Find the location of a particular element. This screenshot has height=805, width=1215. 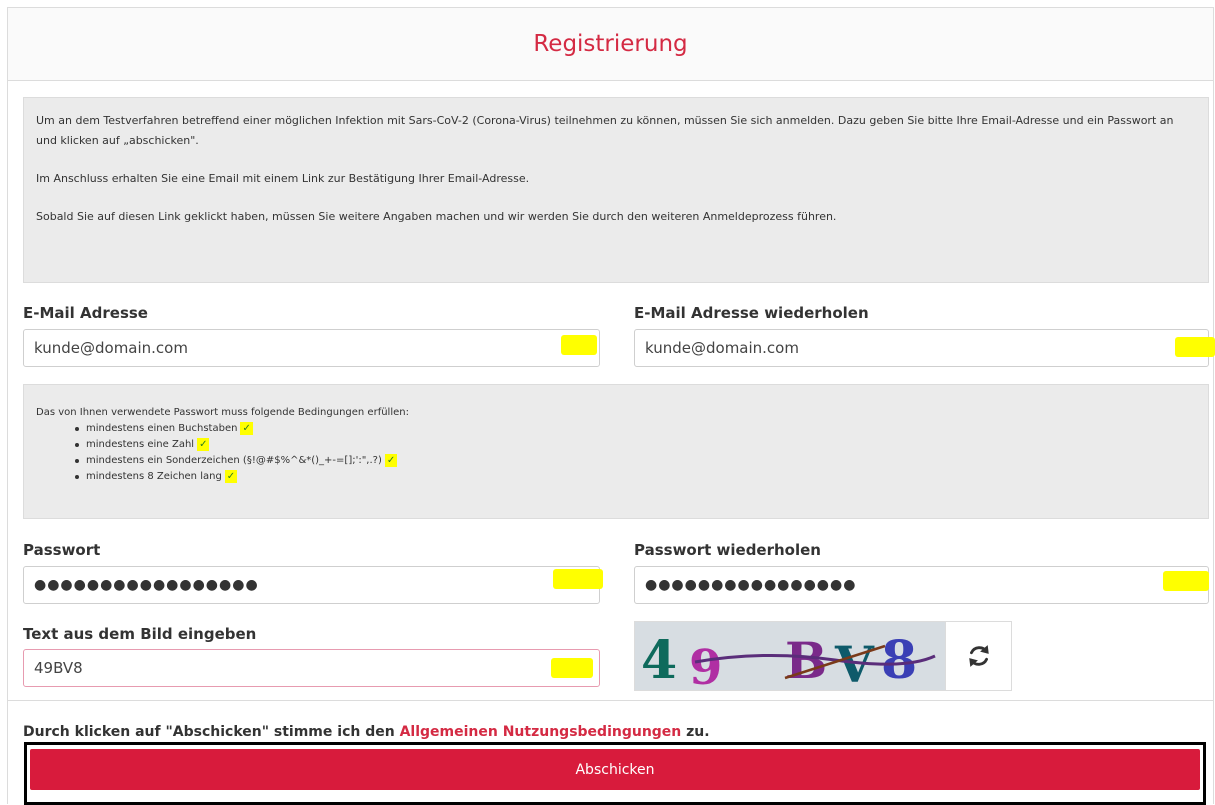

password-field: ●●●●●●●●●●●●●●●●● is located at coordinates (311, 585).